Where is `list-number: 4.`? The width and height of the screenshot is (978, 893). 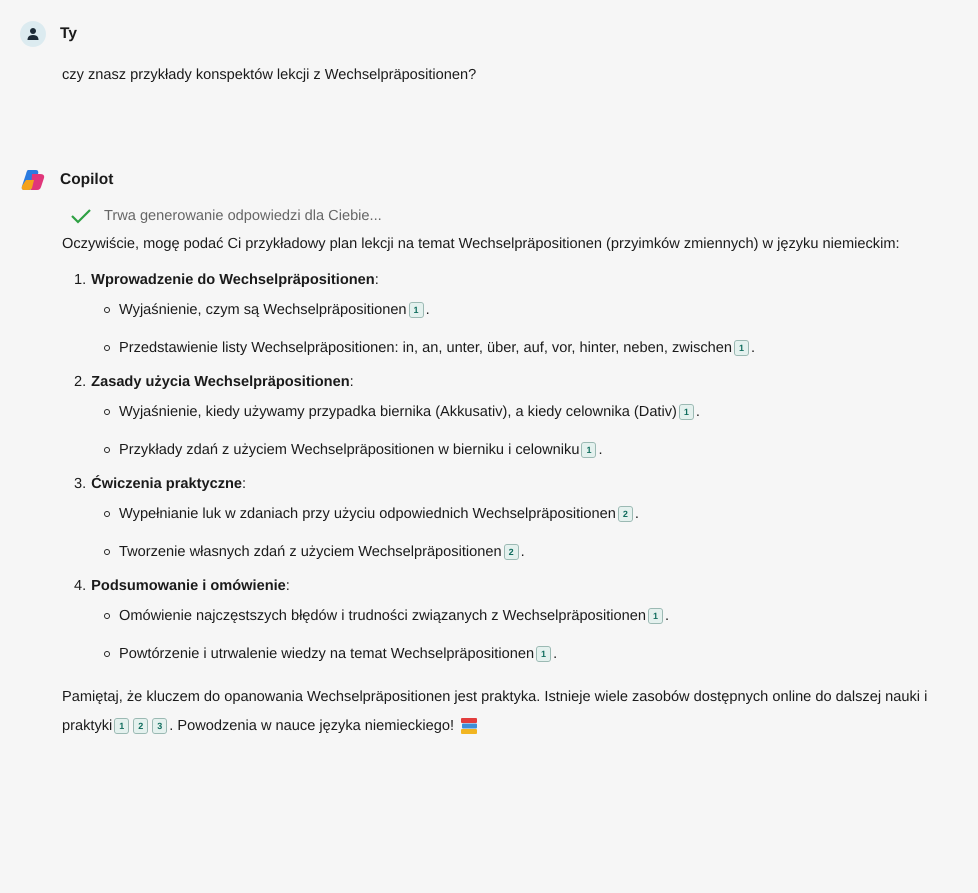
list-number: 4. is located at coordinates (80, 586).